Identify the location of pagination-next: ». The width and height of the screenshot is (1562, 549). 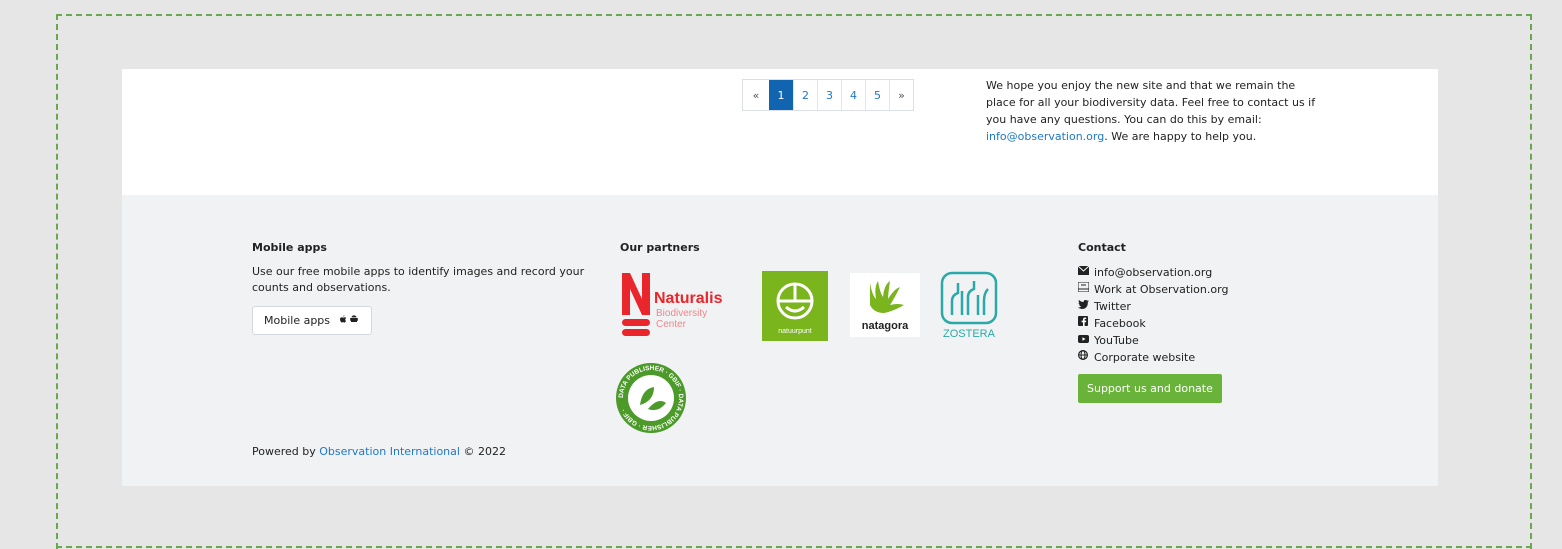
(901, 95).